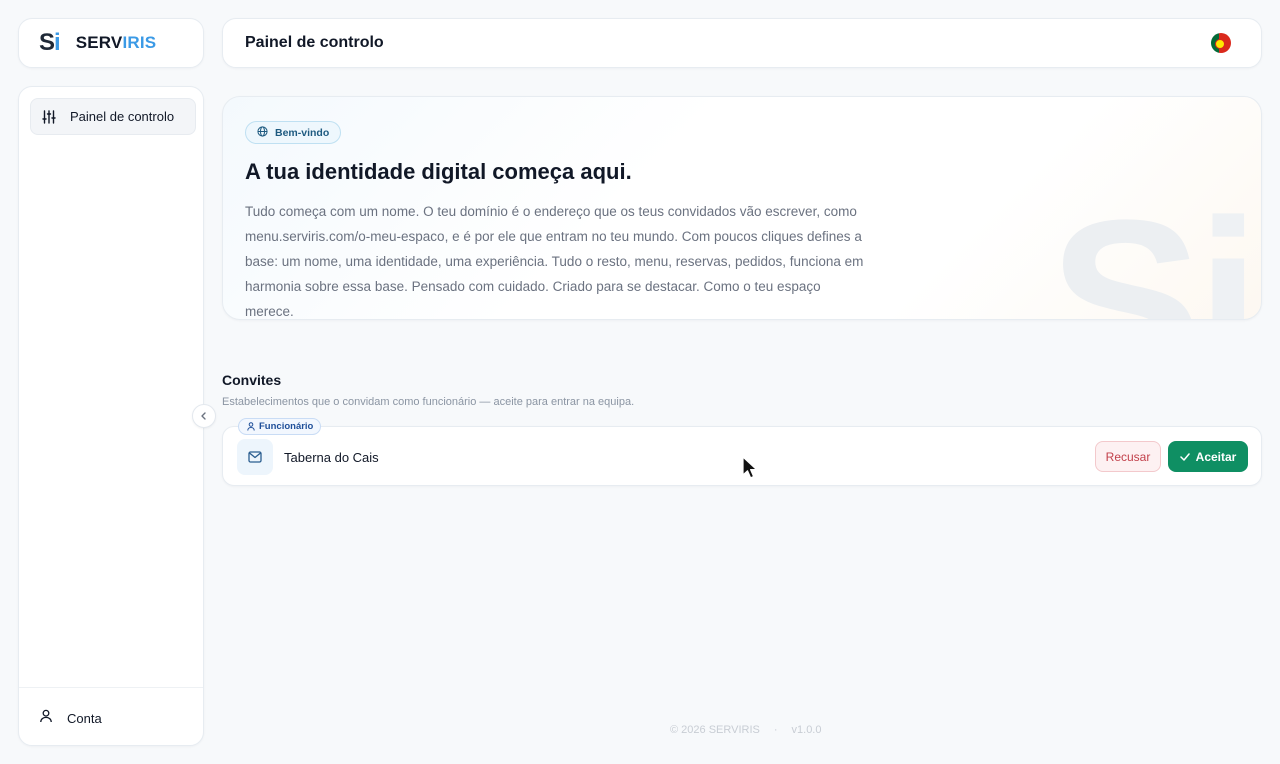 This screenshot has height=764, width=1280. I want to click on collapse-sidebar-button, so click(204, 416).